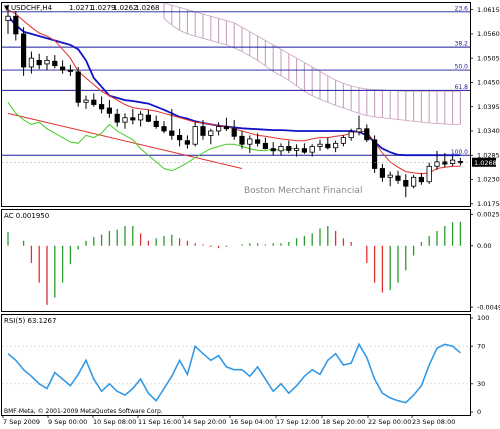 This screenshot has height=429, width=500. I want to click on time-axis-label: 23 Sep 08:00, so click(433, 422).